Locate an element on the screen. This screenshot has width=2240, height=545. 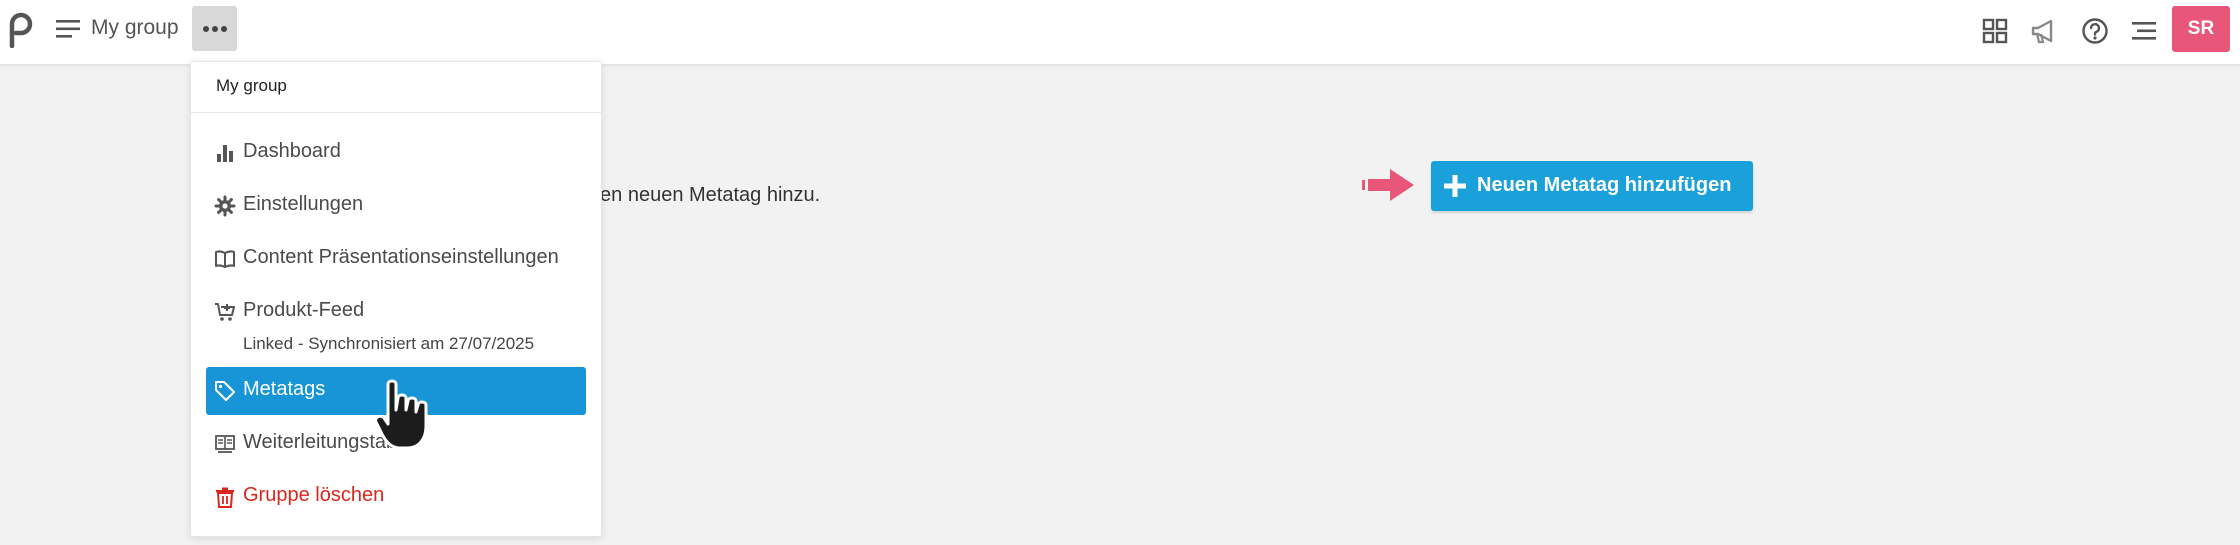
menu-item-dashboard: Dashboard is located at coordinates (396, 153).